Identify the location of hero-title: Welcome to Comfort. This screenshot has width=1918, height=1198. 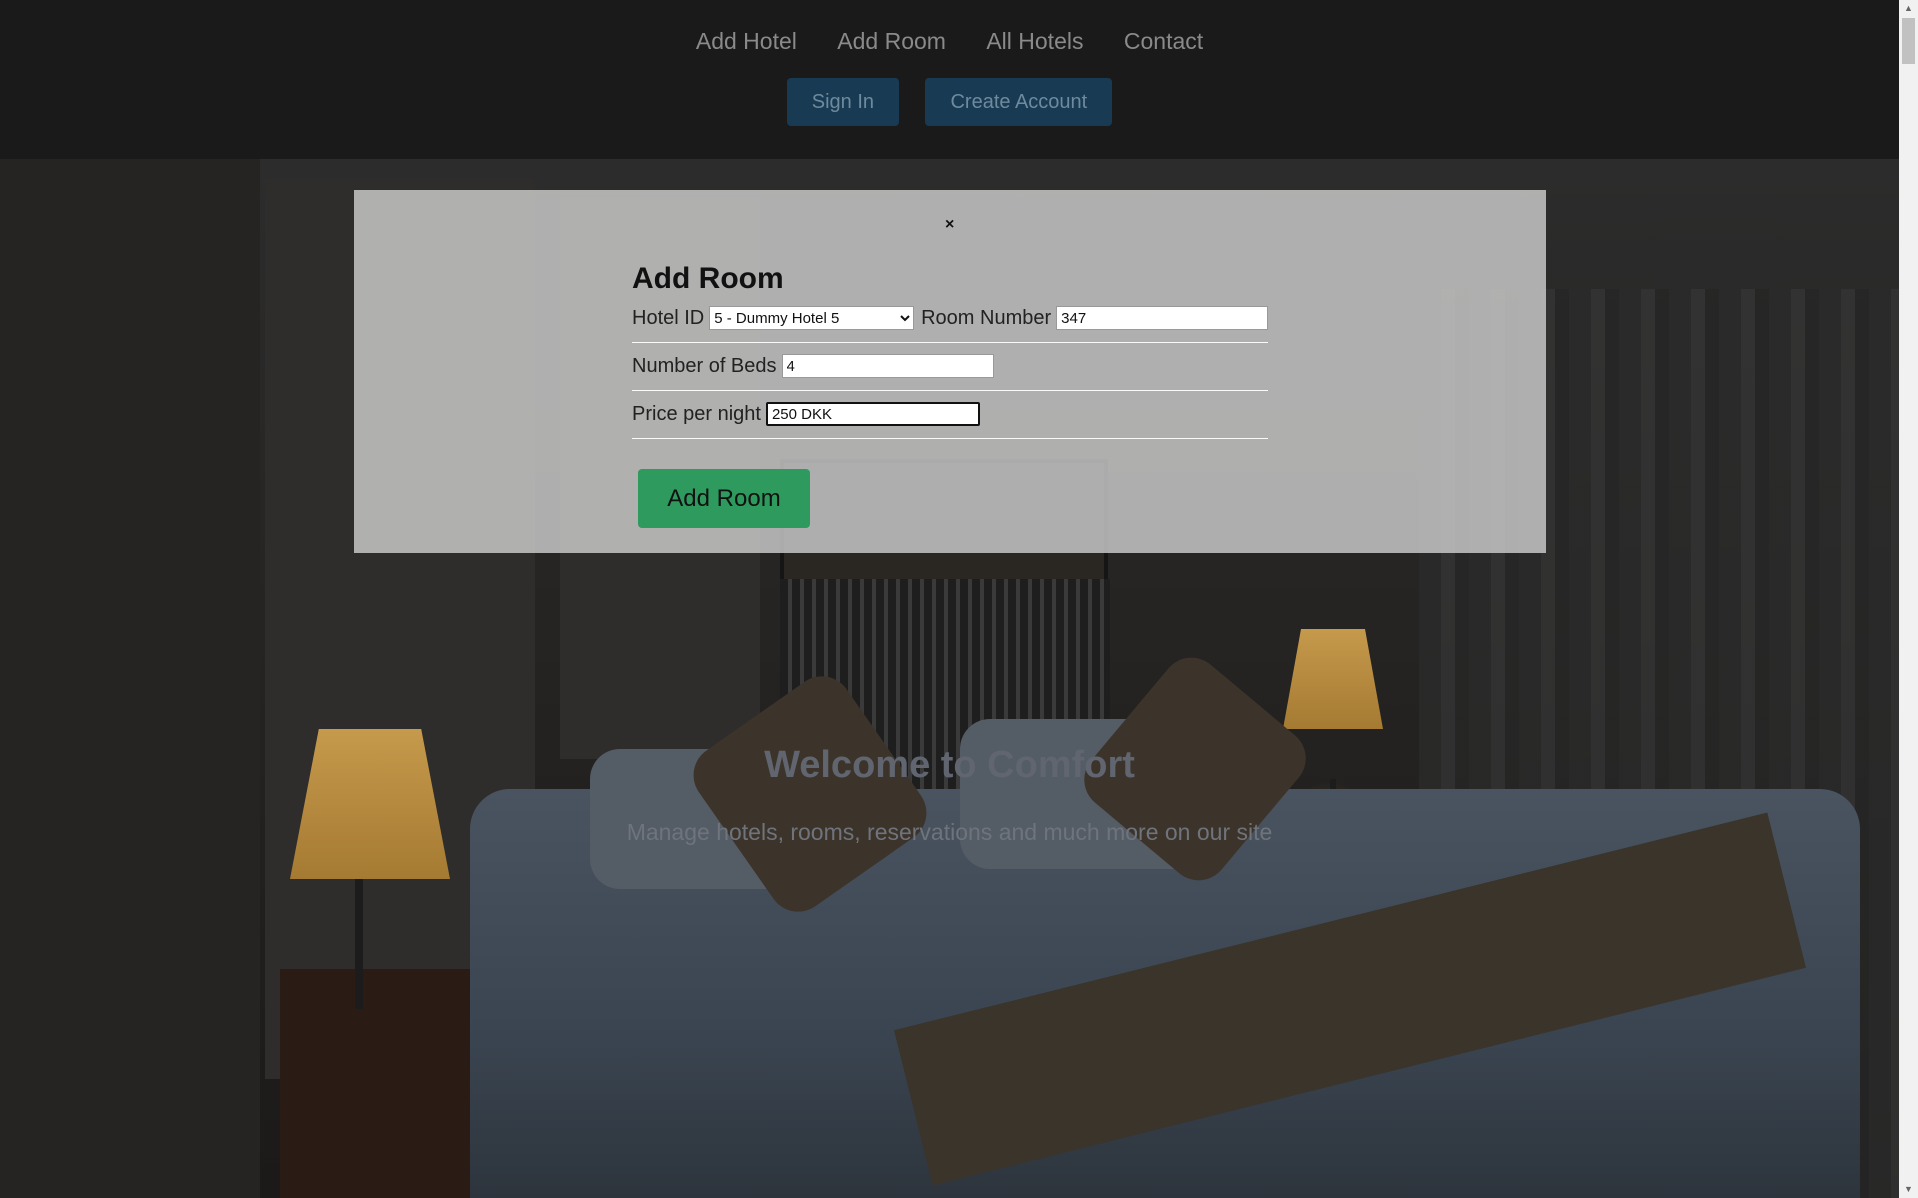
(949, 765).